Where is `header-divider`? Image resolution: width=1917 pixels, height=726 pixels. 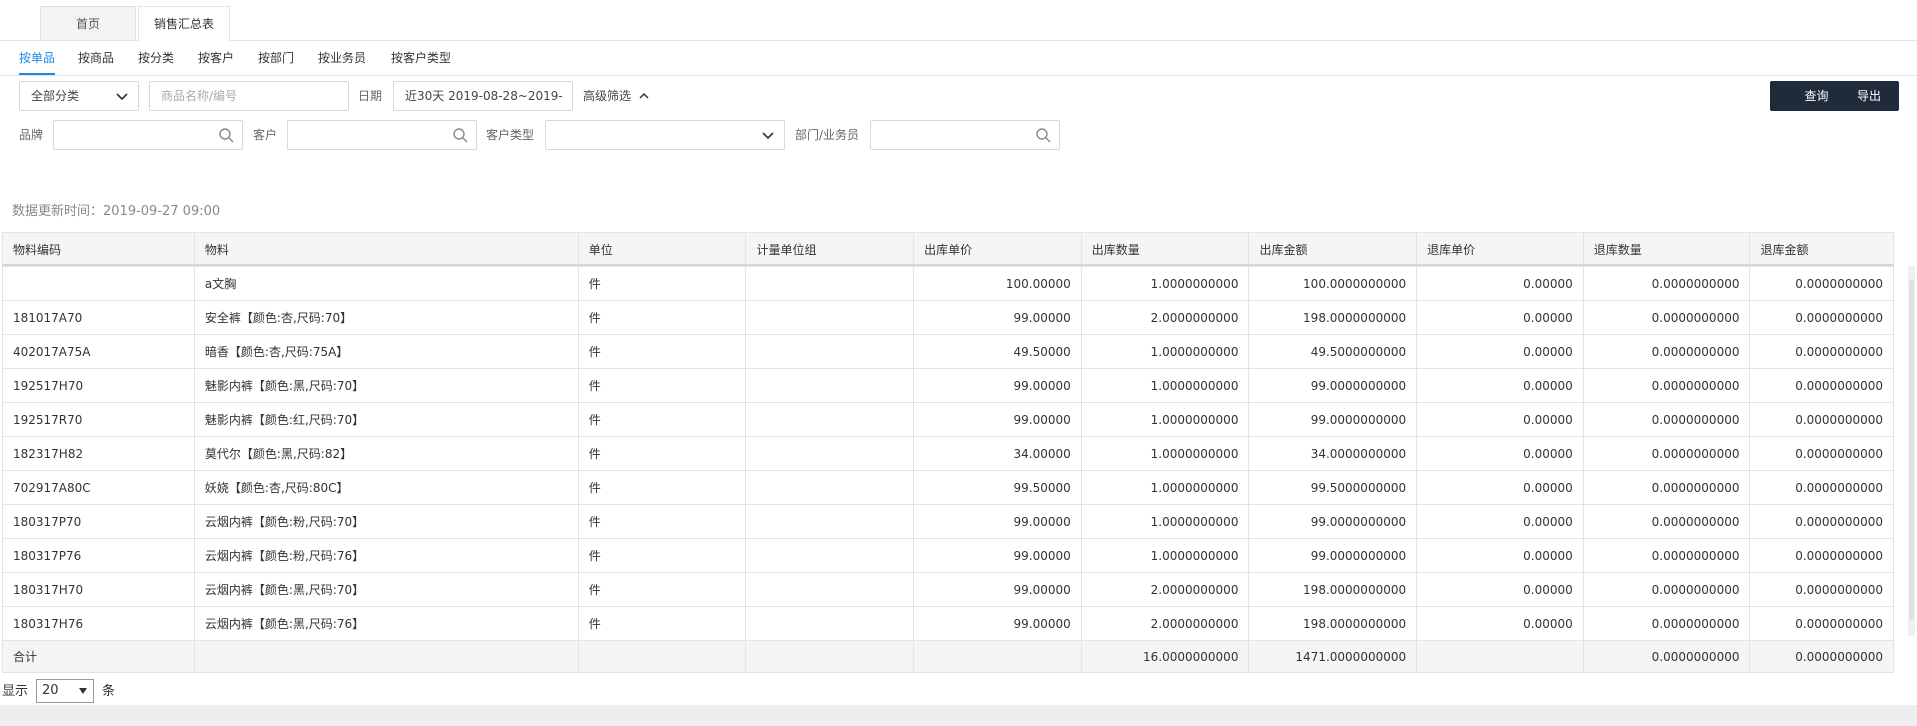
header-divider is located at coordinates (948, 265).